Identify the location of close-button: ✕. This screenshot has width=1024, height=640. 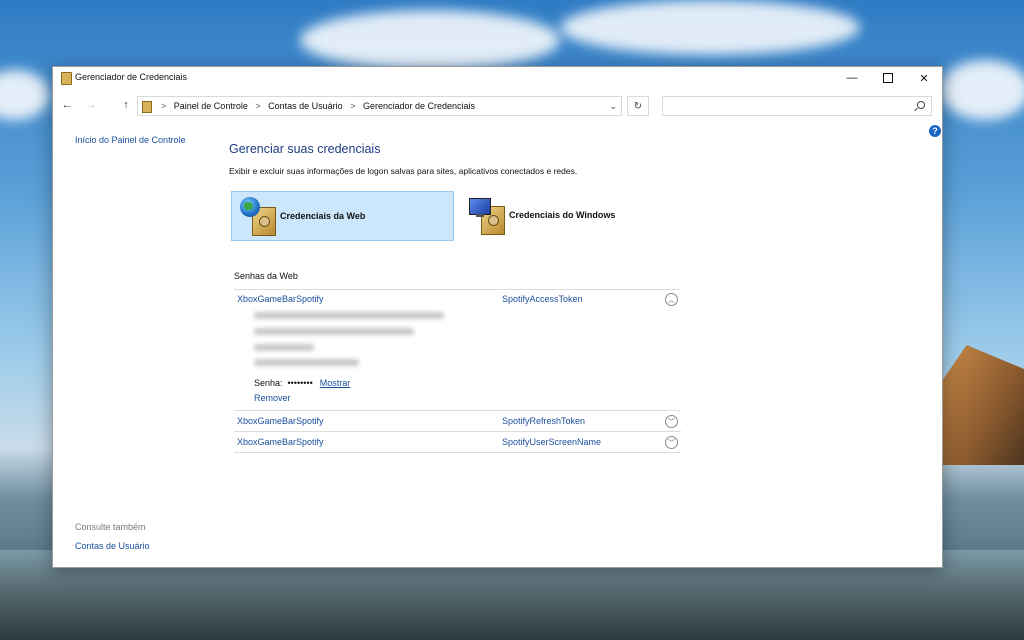
(924, 78).